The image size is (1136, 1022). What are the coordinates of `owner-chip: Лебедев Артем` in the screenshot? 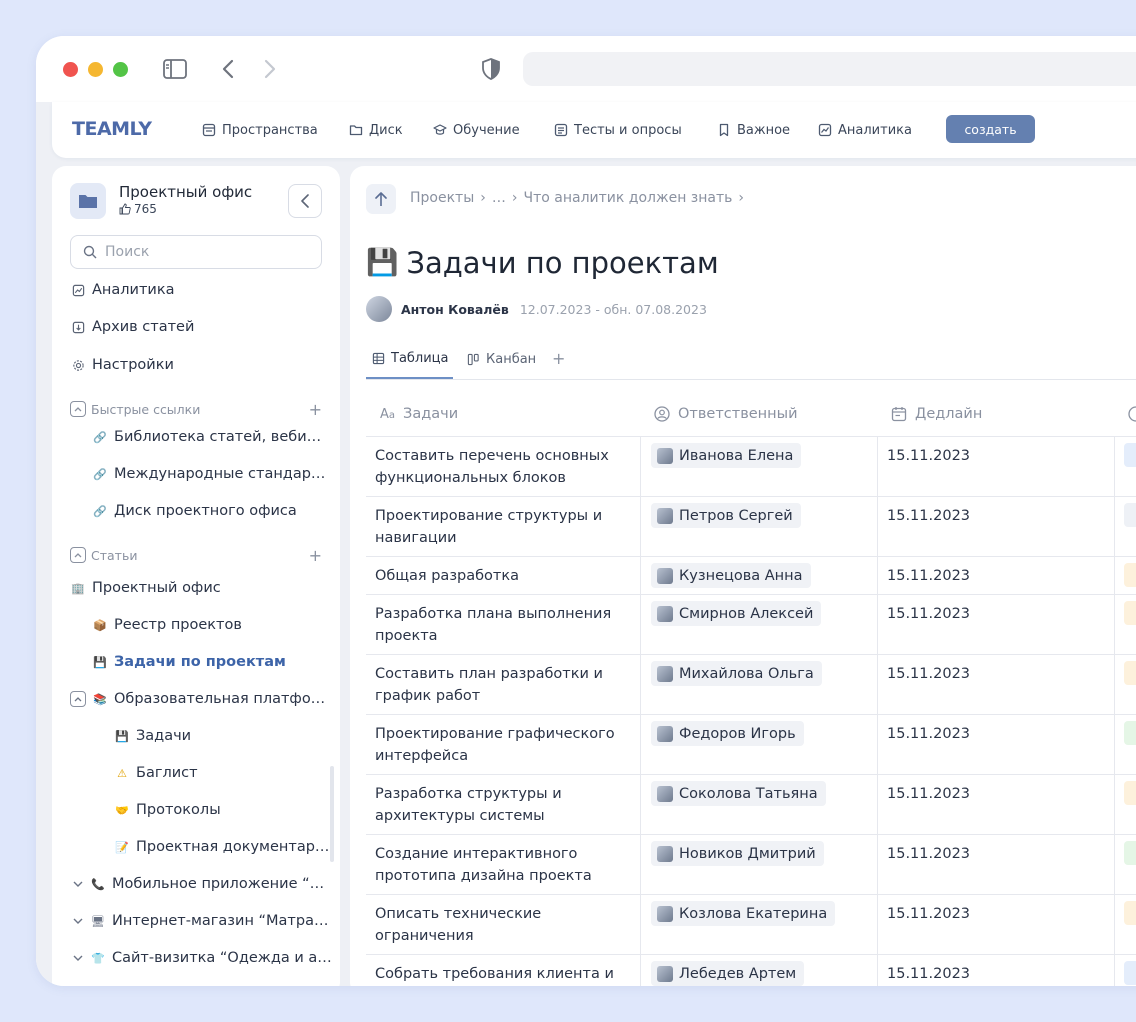 It's located at (728, 973).